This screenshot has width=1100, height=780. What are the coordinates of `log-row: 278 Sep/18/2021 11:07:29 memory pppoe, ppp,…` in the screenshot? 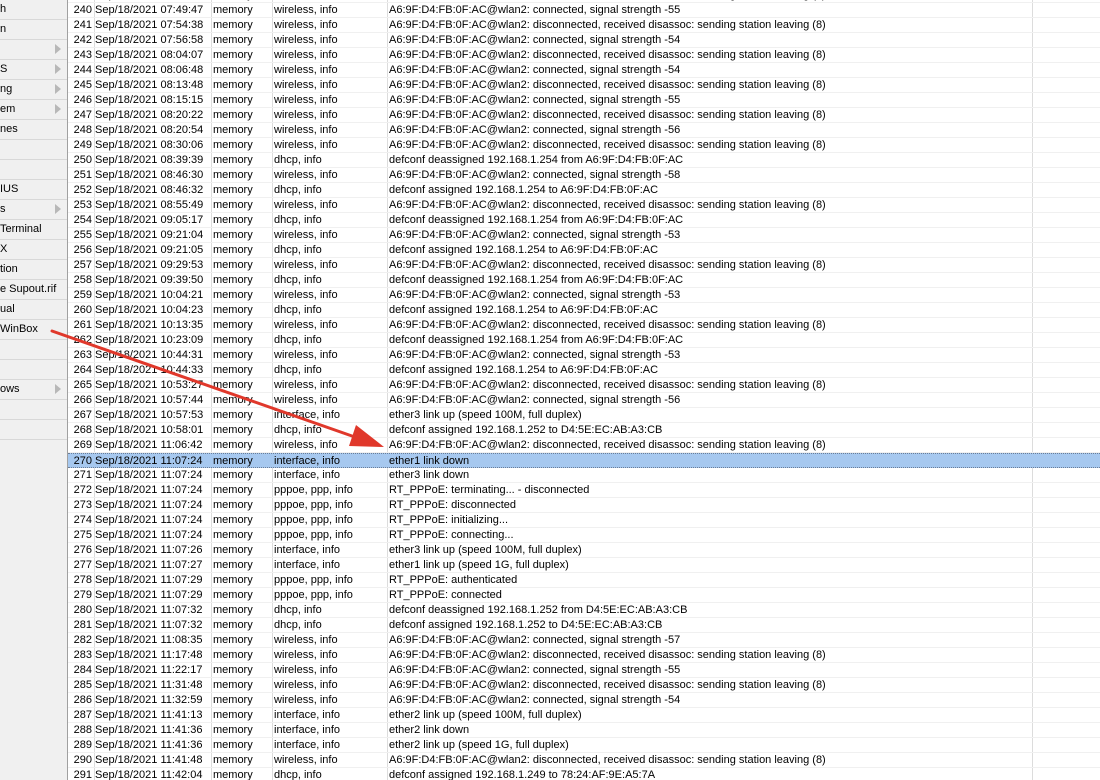 It's located at (584, 580).